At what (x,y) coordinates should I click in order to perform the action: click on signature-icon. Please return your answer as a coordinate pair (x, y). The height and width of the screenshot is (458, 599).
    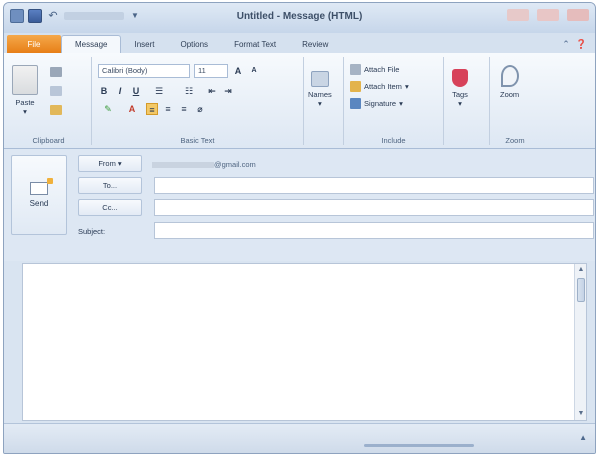
    Looking at the image, I should click on (355, 103).